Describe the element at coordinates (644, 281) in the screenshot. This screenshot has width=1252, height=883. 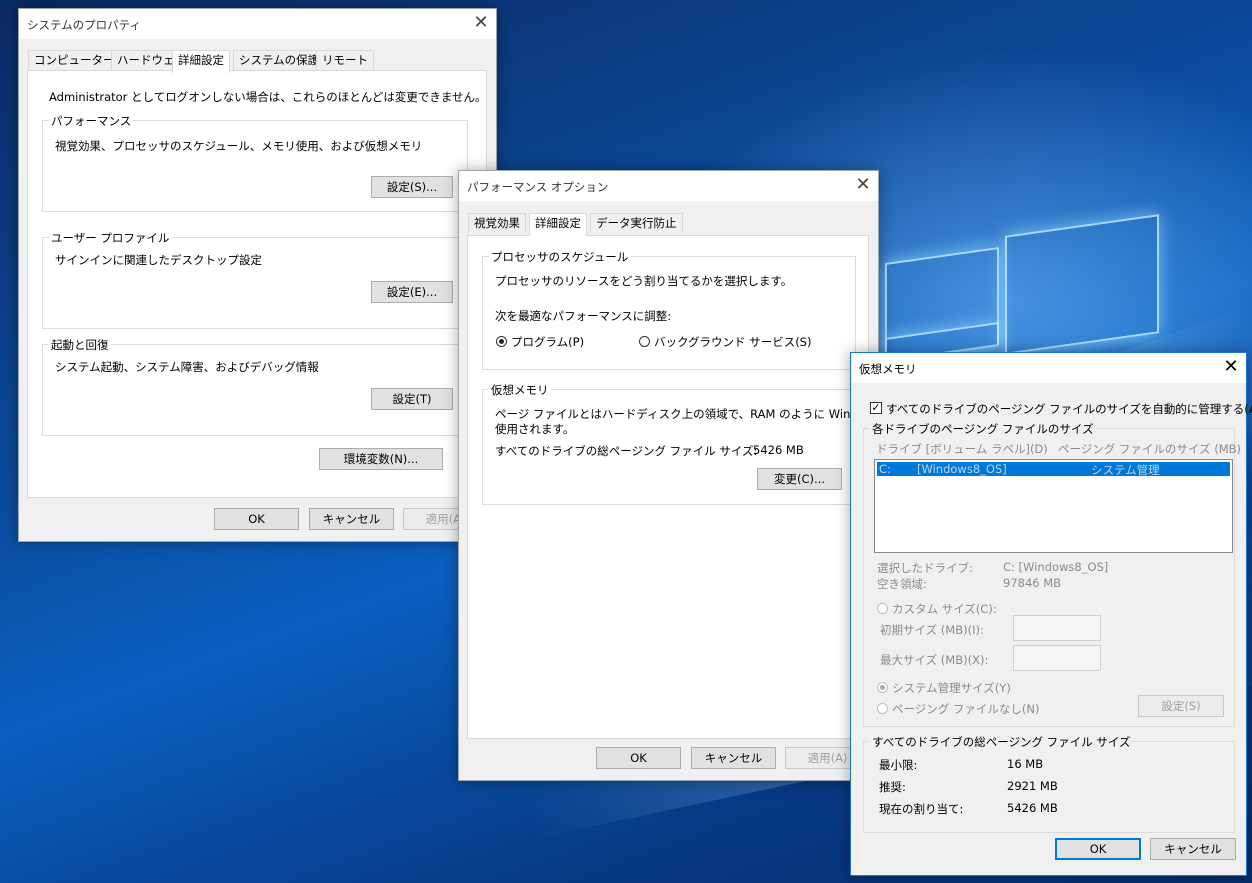
I see `processor-scheduling-desc: プロセッサのリソースをどう割り当てるかを選択します。` at that location.